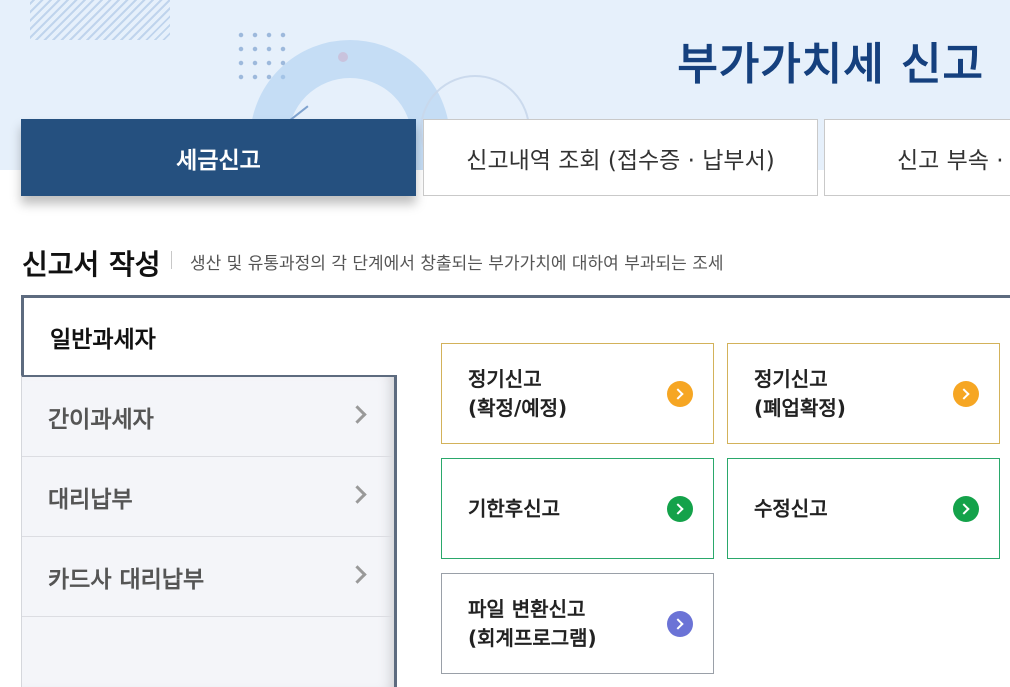 The width and height of the screenshot is (1010, 687). I want to click on tab-filing-history: 신고내역 조회 (접수증 · 납부서), so click(620, 157).